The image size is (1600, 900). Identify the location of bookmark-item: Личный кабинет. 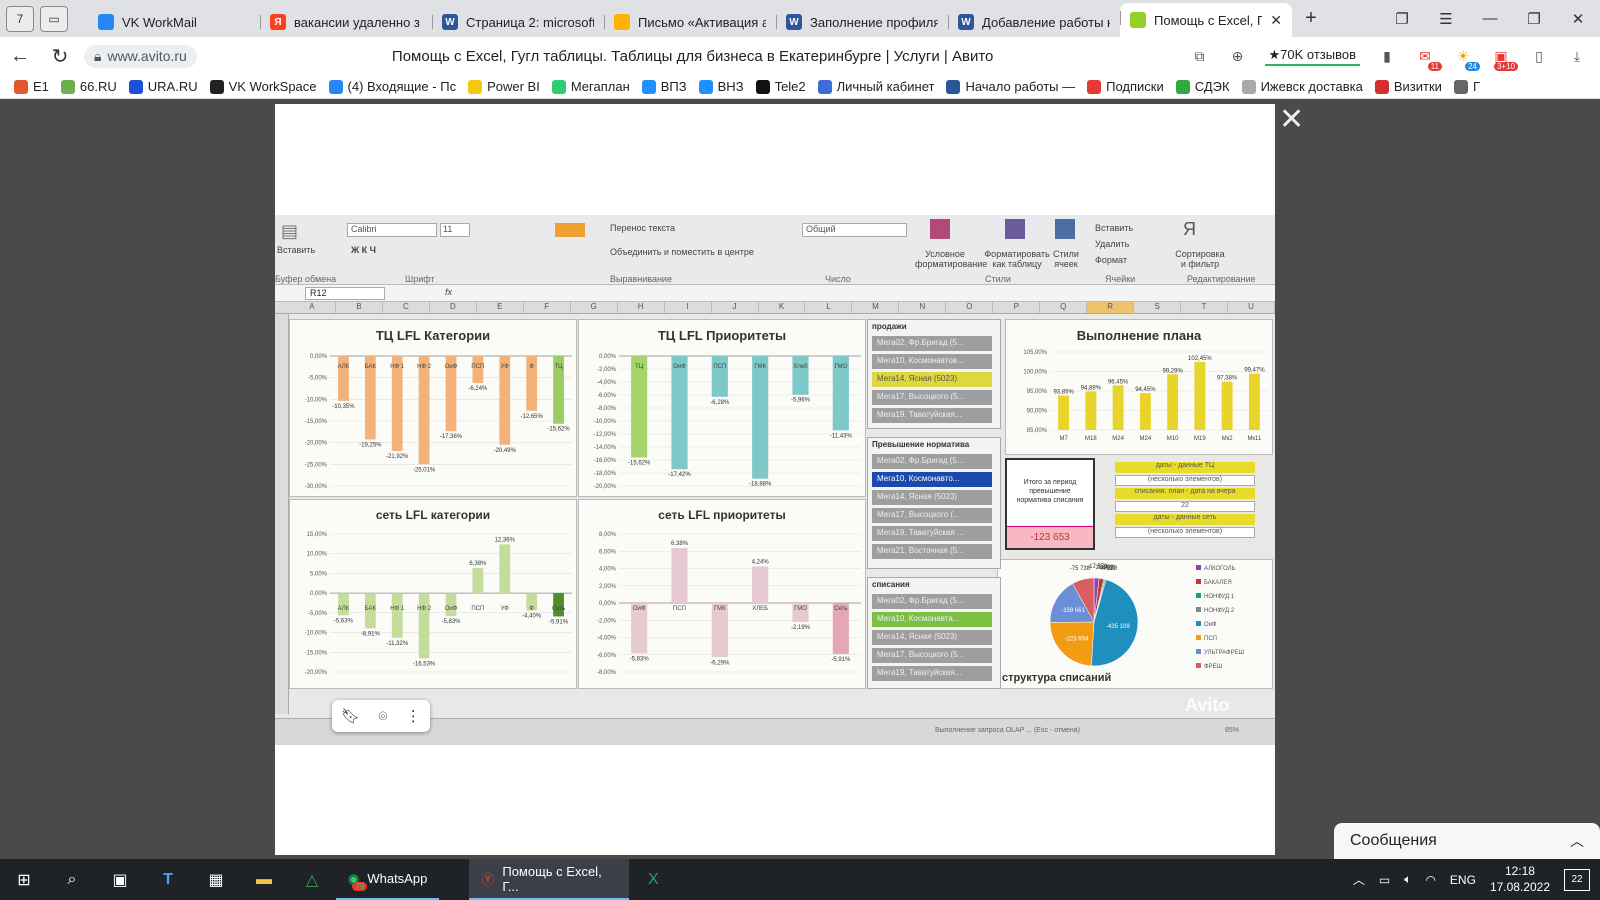
(875, 86).